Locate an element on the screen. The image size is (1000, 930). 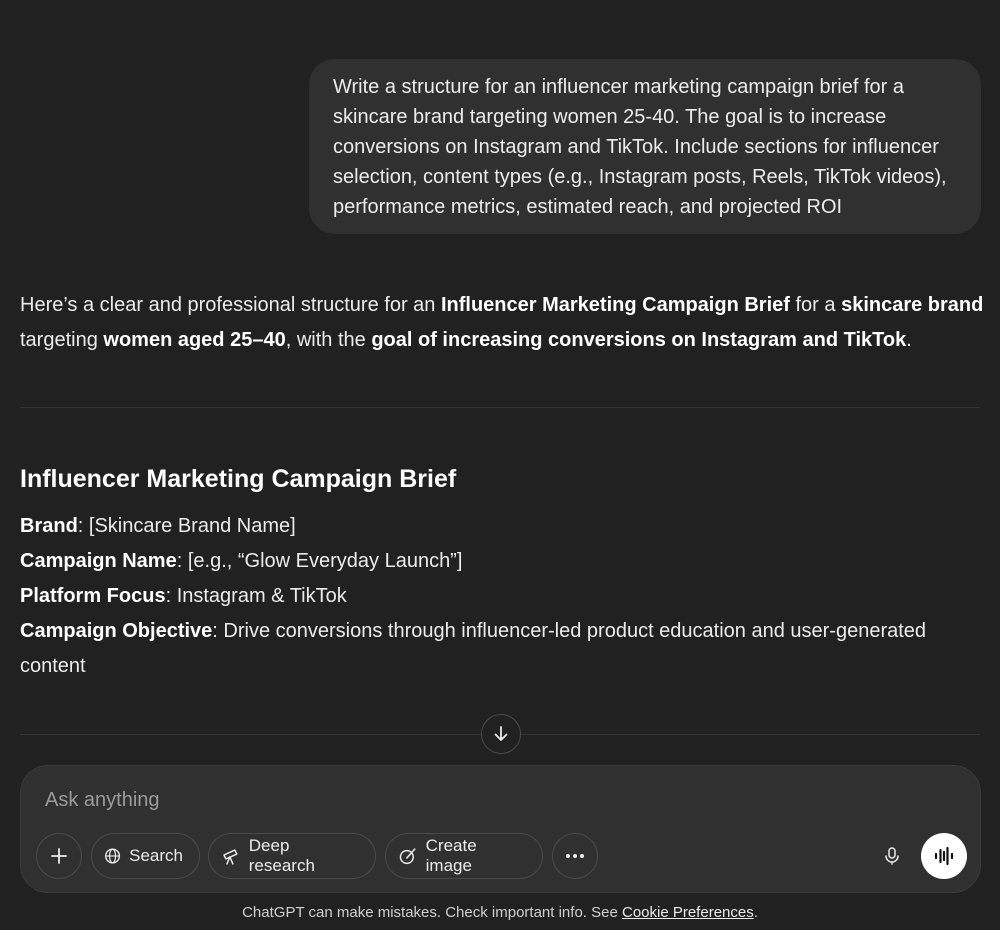
disclaimer-end: . is located at coordinates (755, 912).